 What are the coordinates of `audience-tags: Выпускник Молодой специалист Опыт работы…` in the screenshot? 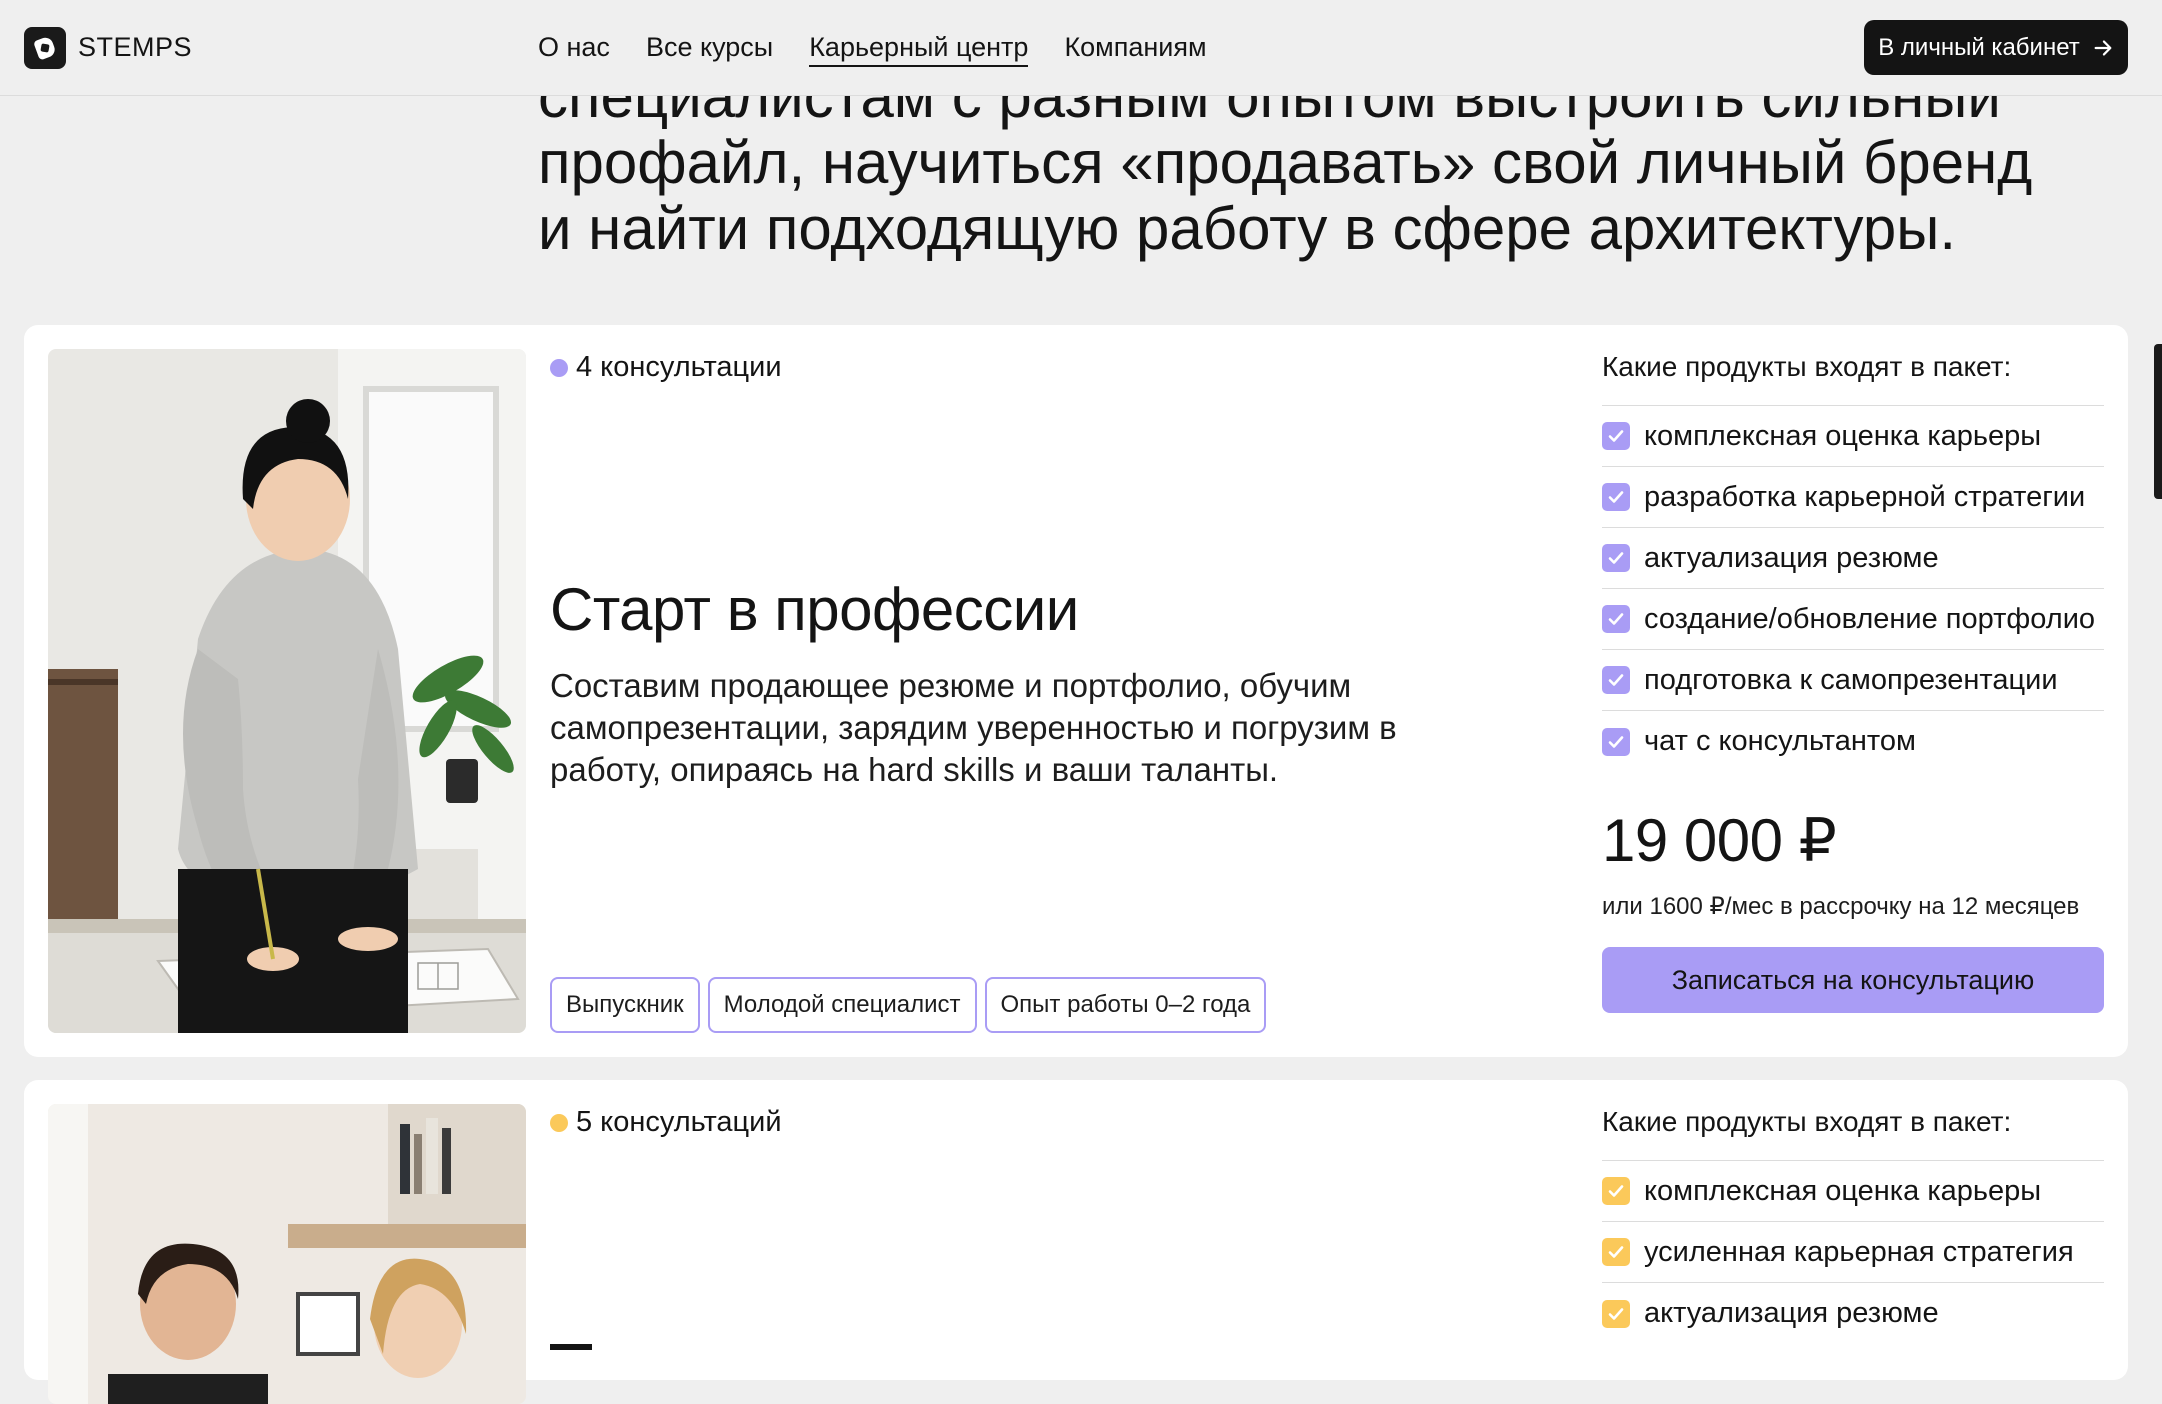 It's located at (908, 1005).